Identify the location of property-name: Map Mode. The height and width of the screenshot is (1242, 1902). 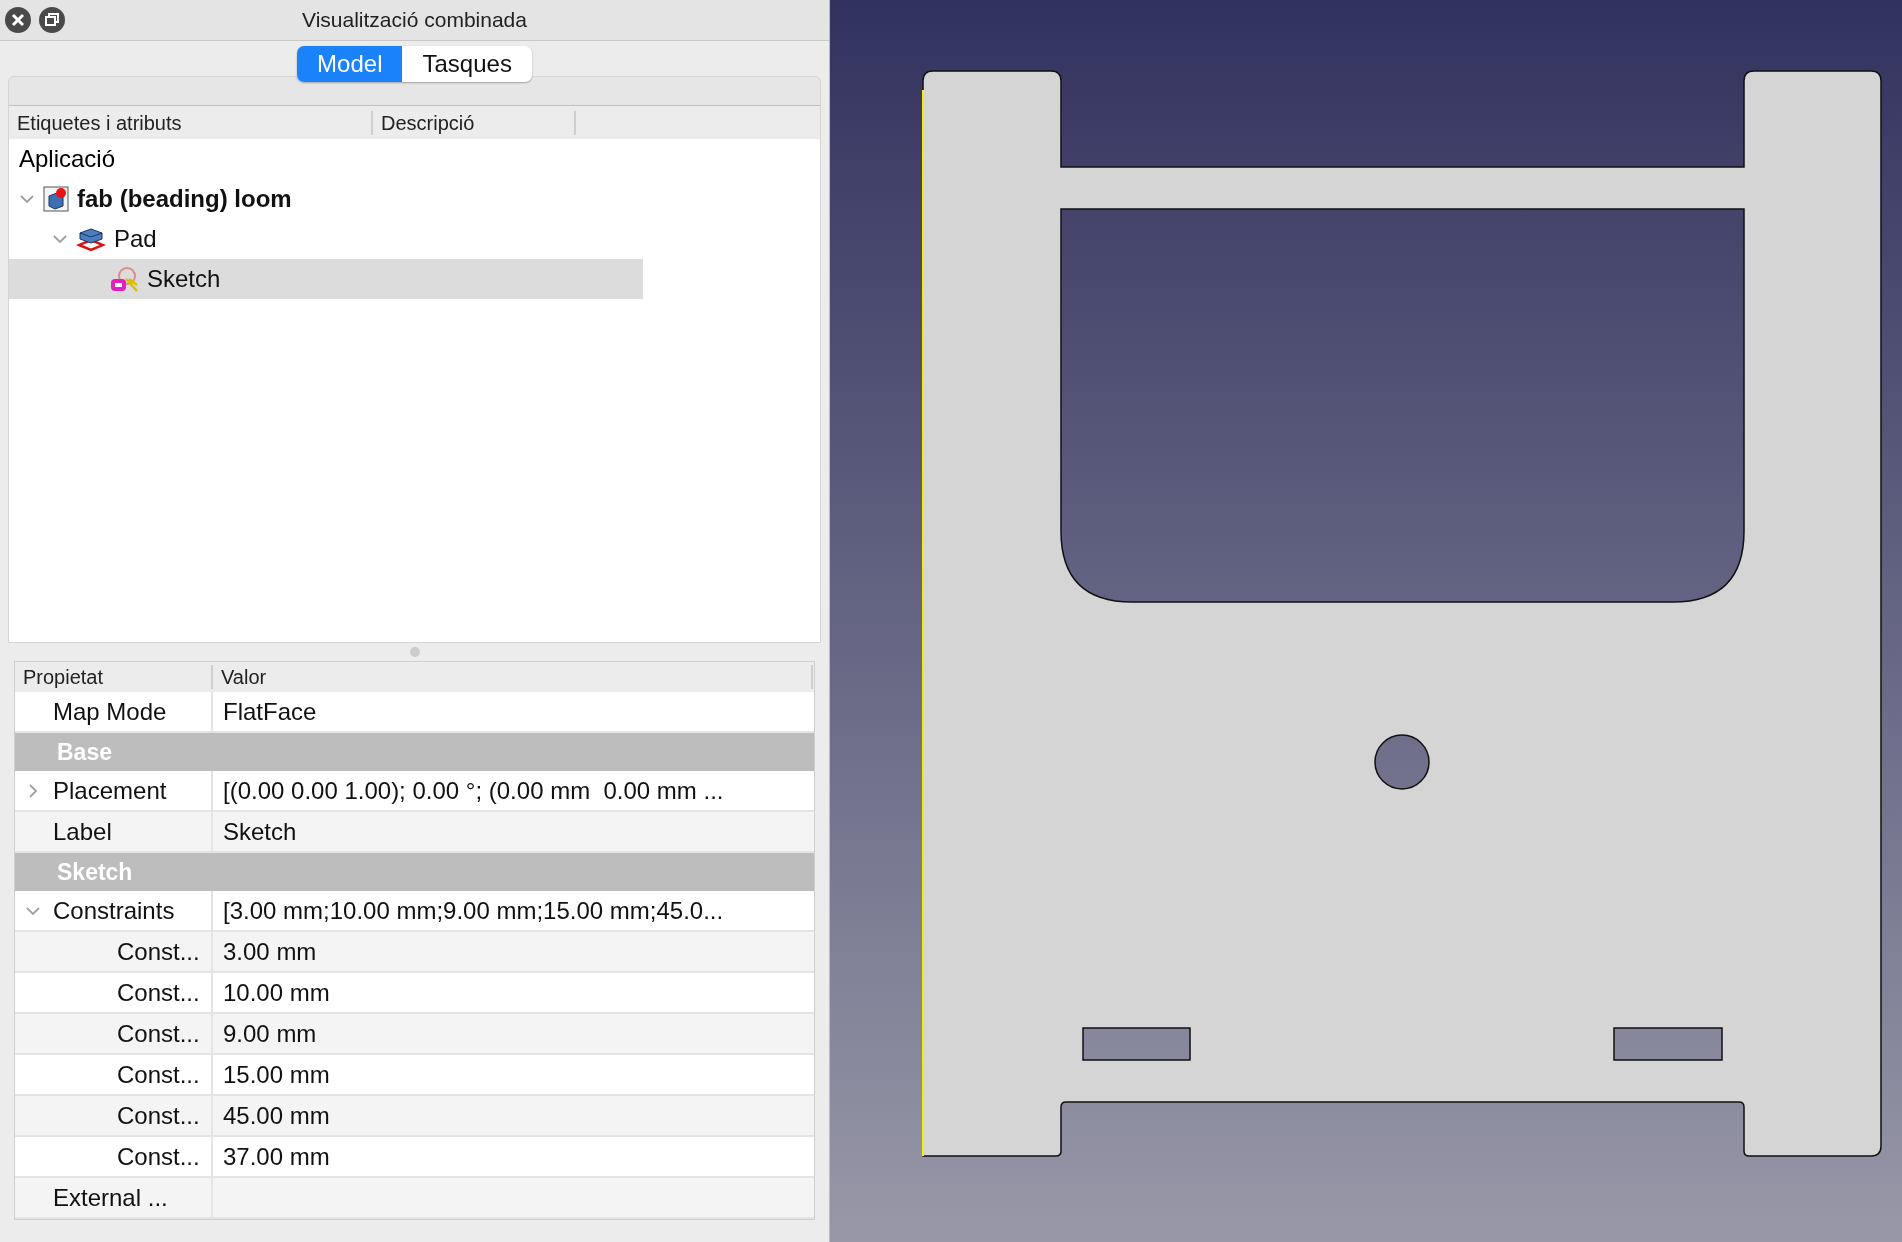
(110, 711).